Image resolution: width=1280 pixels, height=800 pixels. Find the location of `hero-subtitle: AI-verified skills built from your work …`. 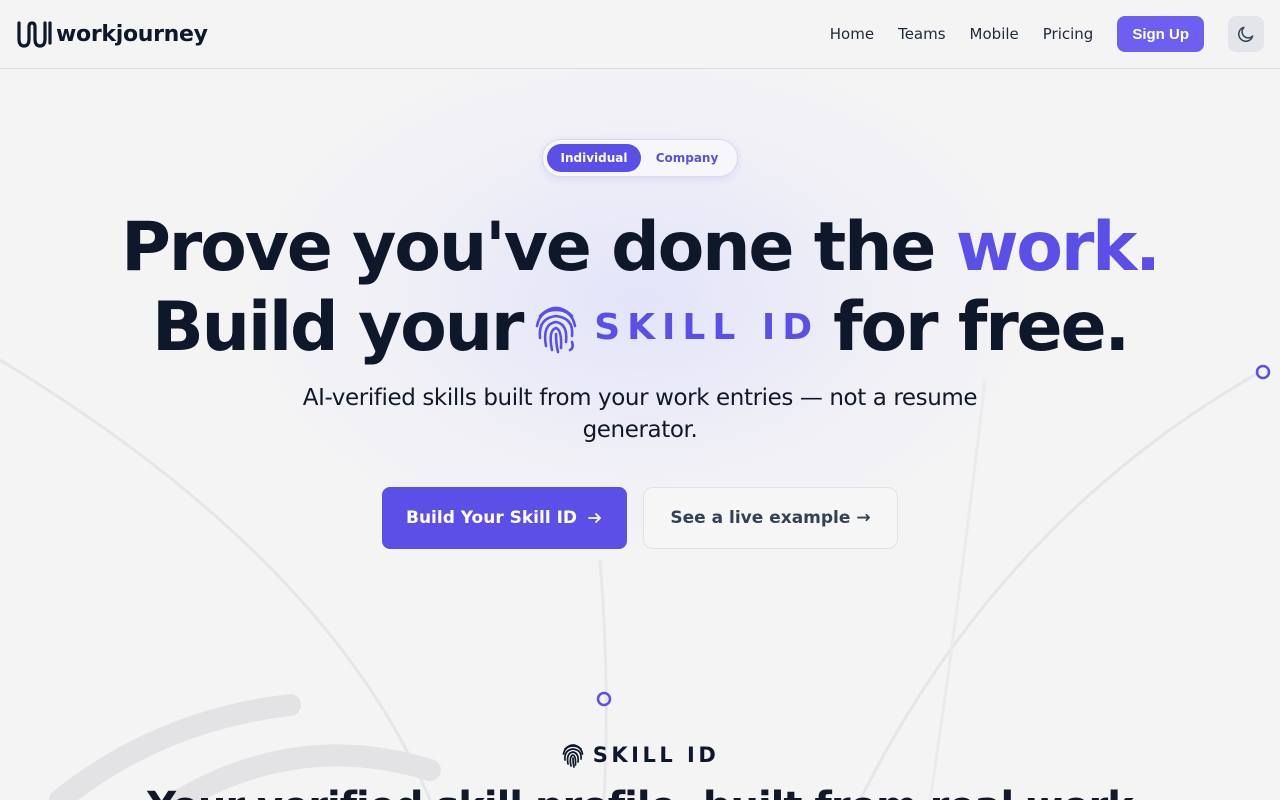

hero-subtitle: AI-verified skills built from your work … is located at coordinates (640, 414).